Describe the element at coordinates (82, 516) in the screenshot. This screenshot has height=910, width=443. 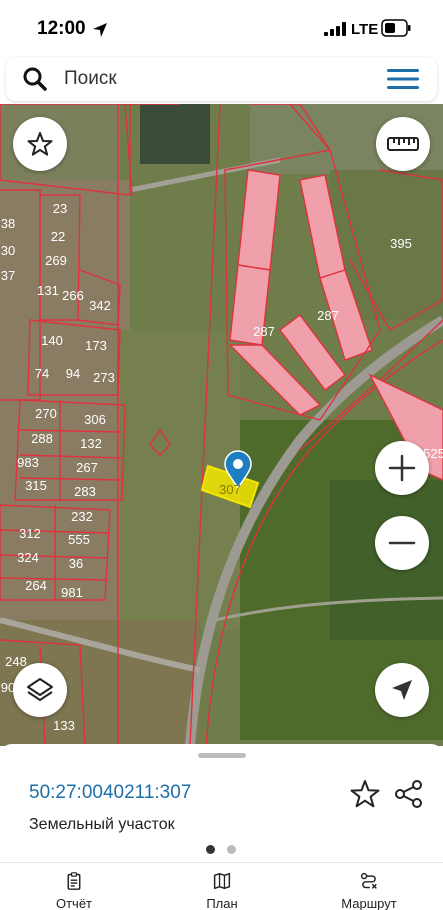
I see `parcel-label: 232` at that location.